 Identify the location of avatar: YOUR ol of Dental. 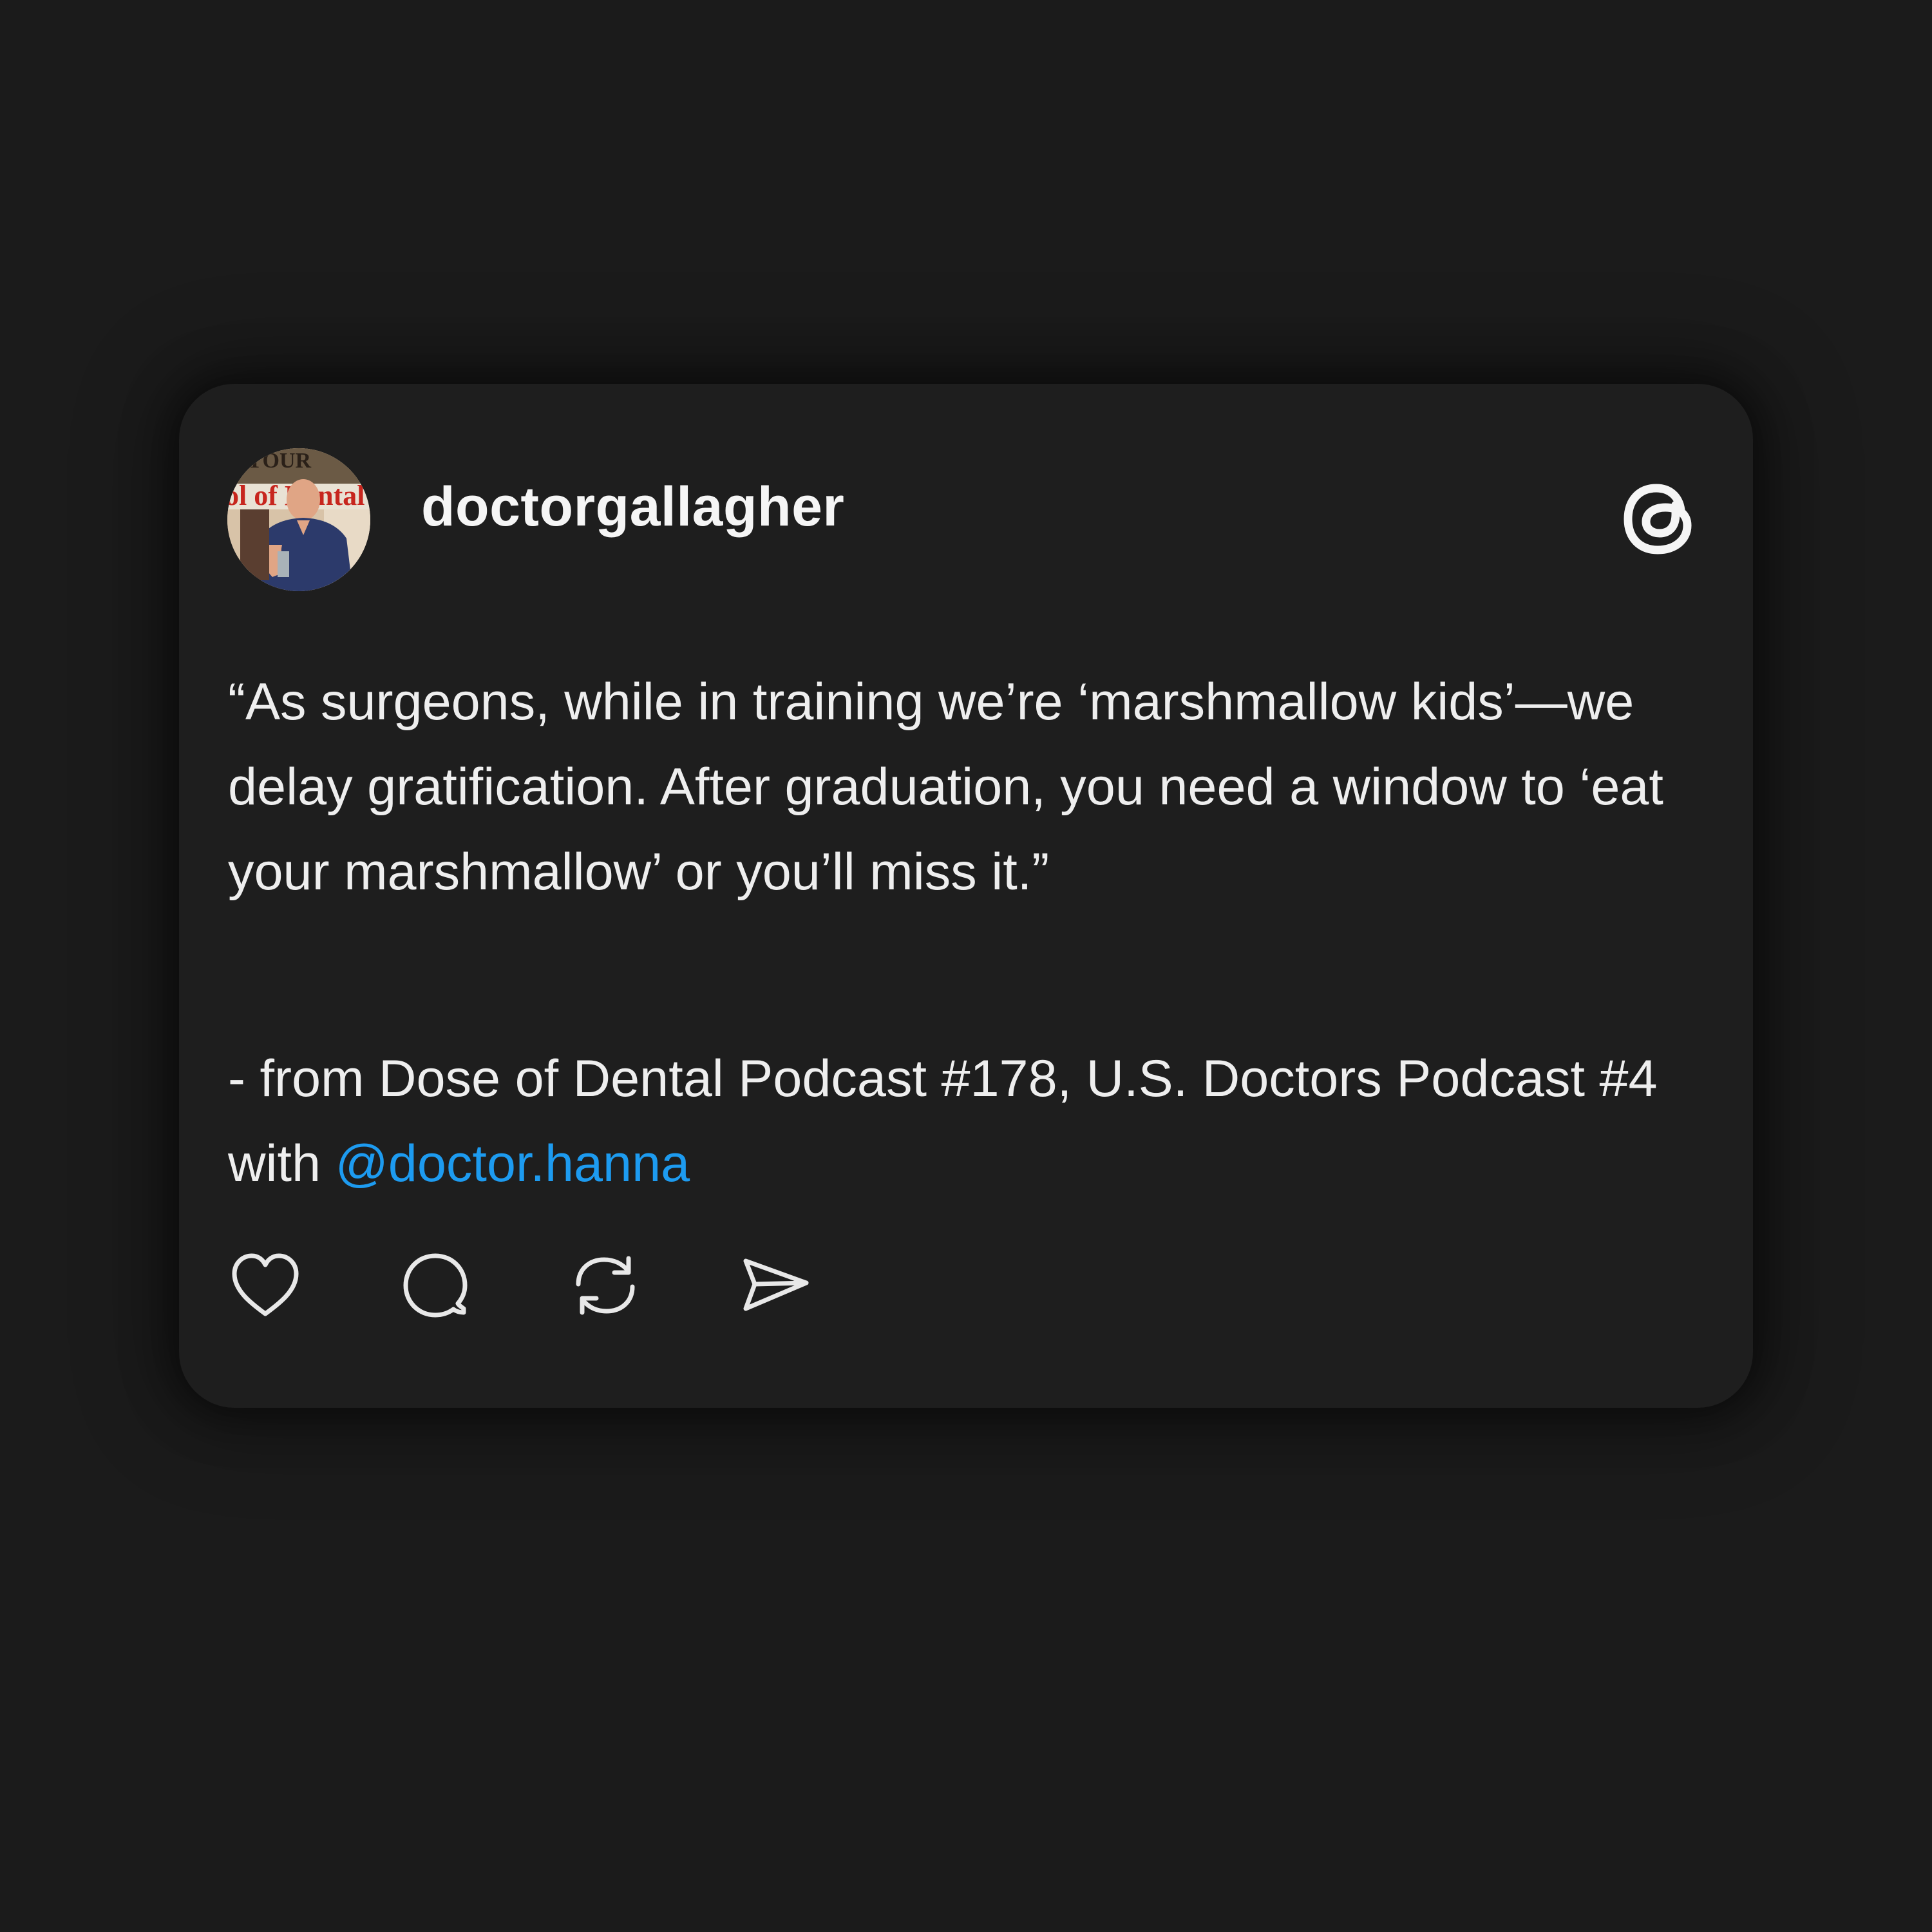
(298, 519).